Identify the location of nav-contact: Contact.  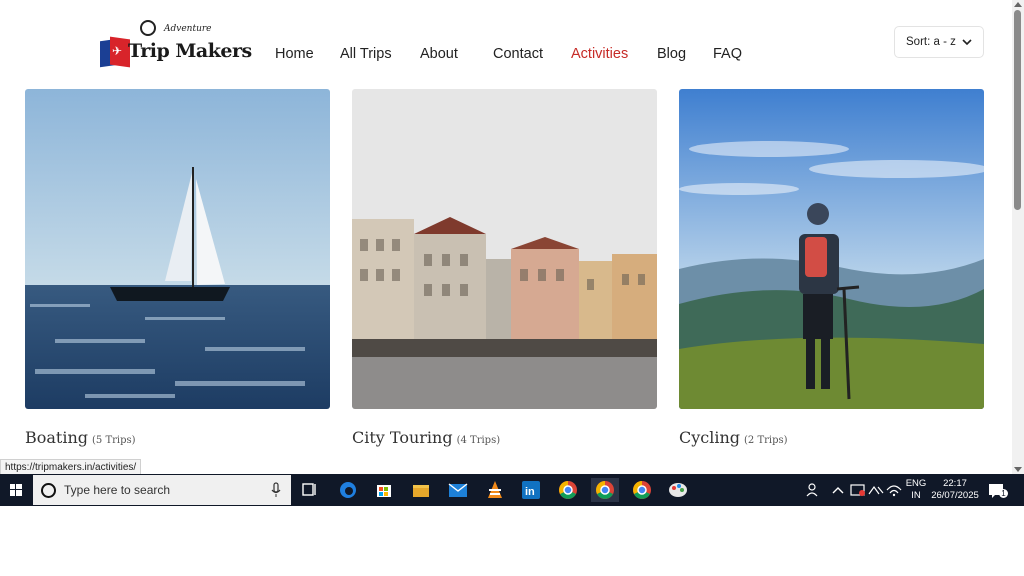
(518, 54).